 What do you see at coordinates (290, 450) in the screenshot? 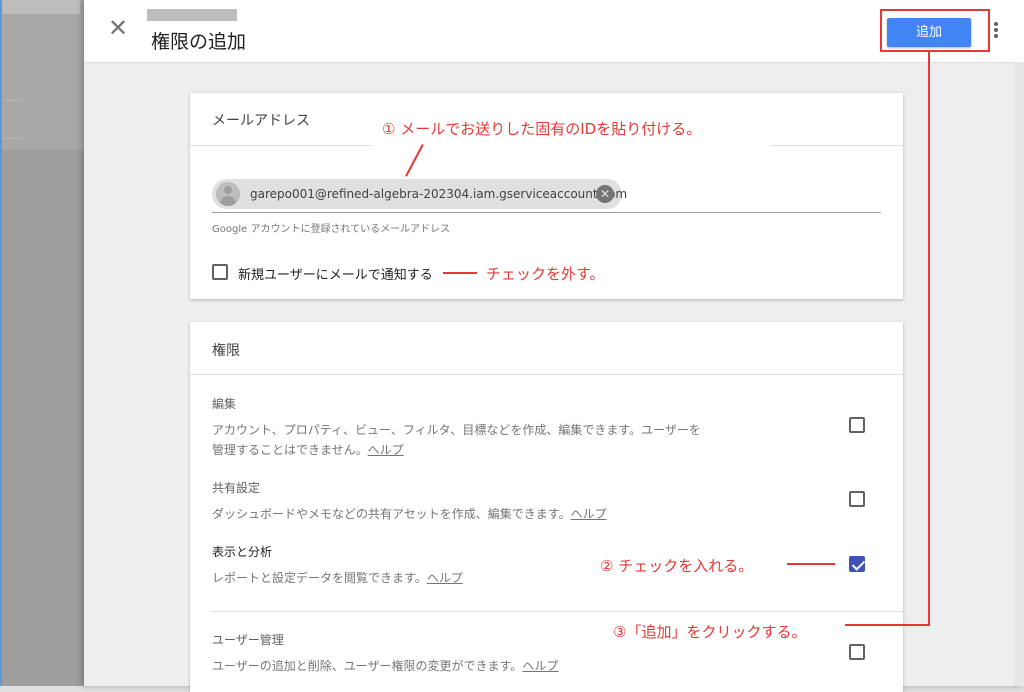
I see `perm-edit-desc-line2: 管理することはできません。` at bounding box center [290, 450].